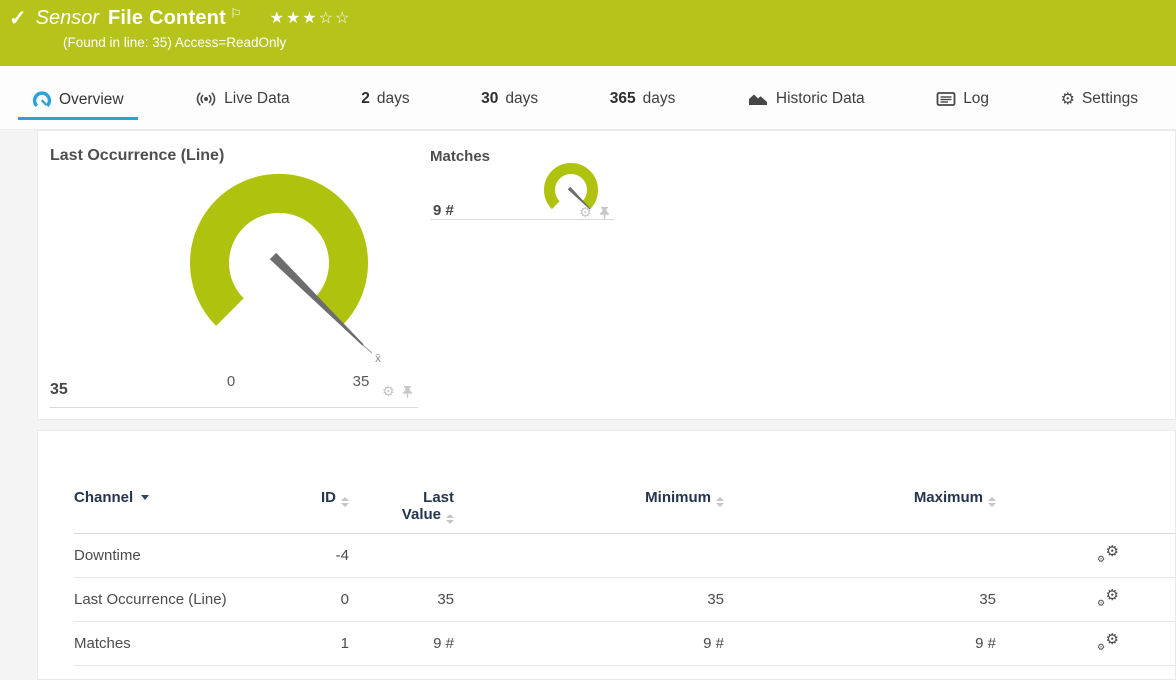 The width and height of the screenshot is (1176, 680). What do you see at coordinates (948, 497) in the screenshot?
I see `column-label: Maximum` at bounding box center [948, 497].